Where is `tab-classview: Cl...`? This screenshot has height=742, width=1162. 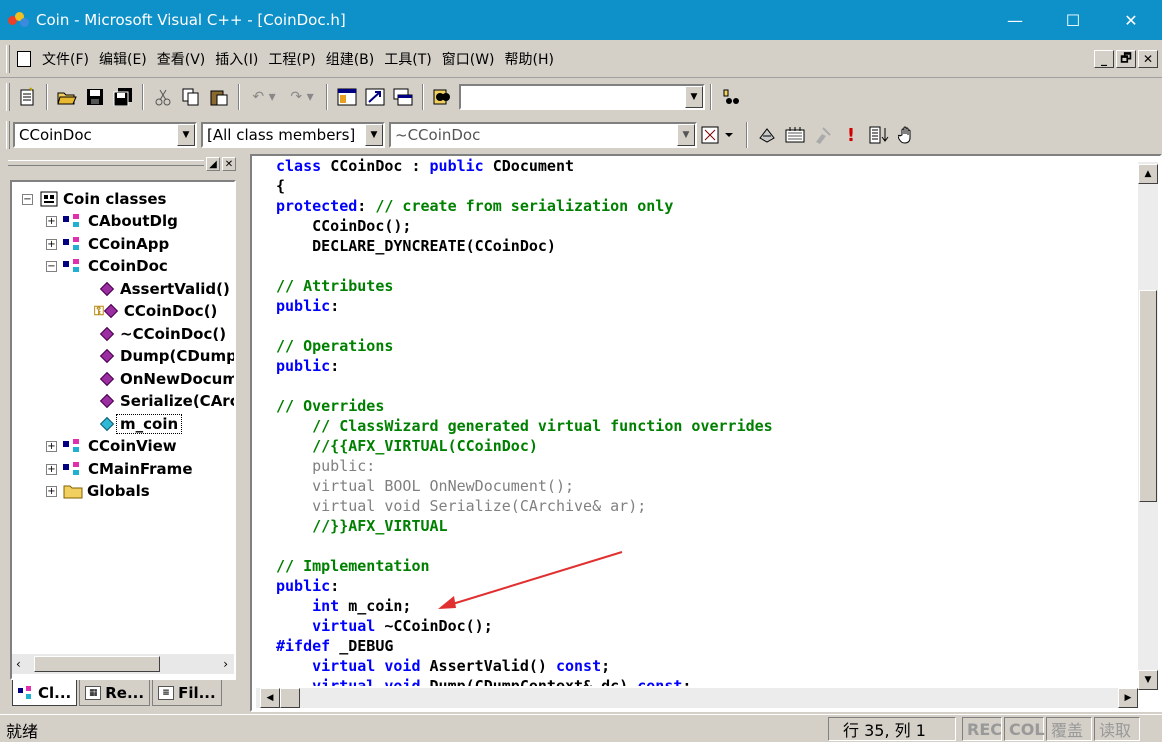
tab-classview: Cl... is located at coordinates (45, 693).